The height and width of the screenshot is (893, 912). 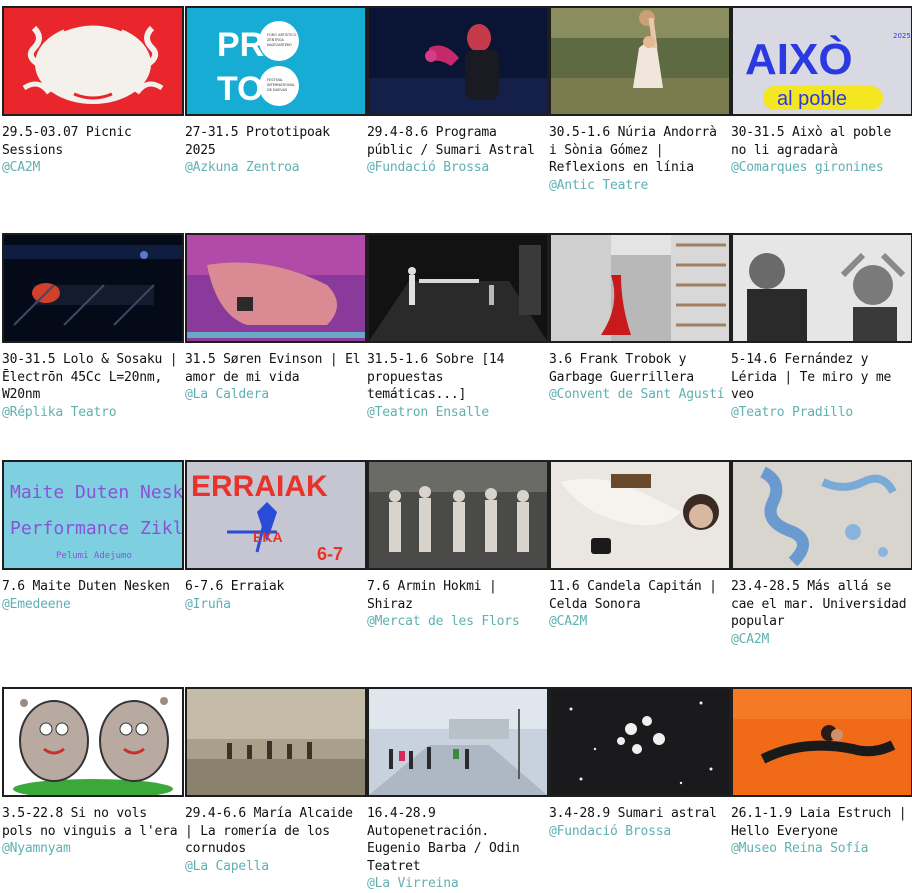 I want to click on event-title: 3.6 Frank Trobok y Garbage Guerrillera, so click(x=639, y=368).